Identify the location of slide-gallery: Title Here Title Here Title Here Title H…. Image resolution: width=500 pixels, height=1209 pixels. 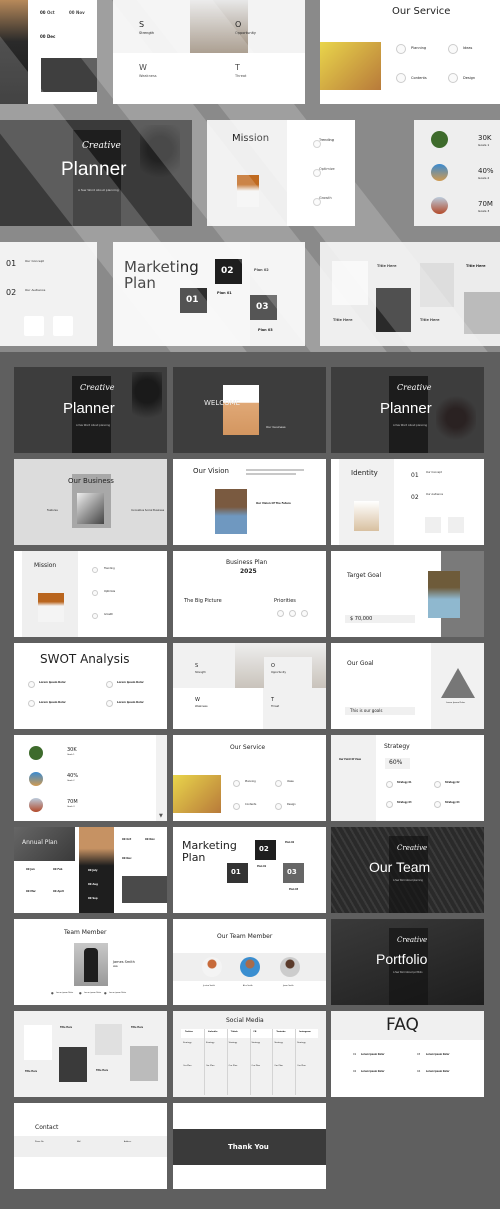
(90, 1054).